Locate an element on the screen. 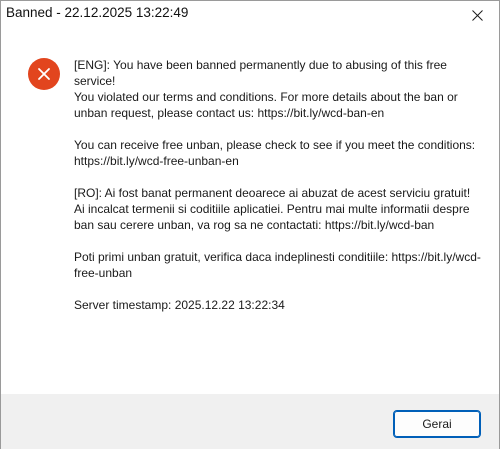 This screenshot has height=449, width=500. title-bar: Banned - 22.12.2025 13:22:49 is located at coordinates (250, 15).